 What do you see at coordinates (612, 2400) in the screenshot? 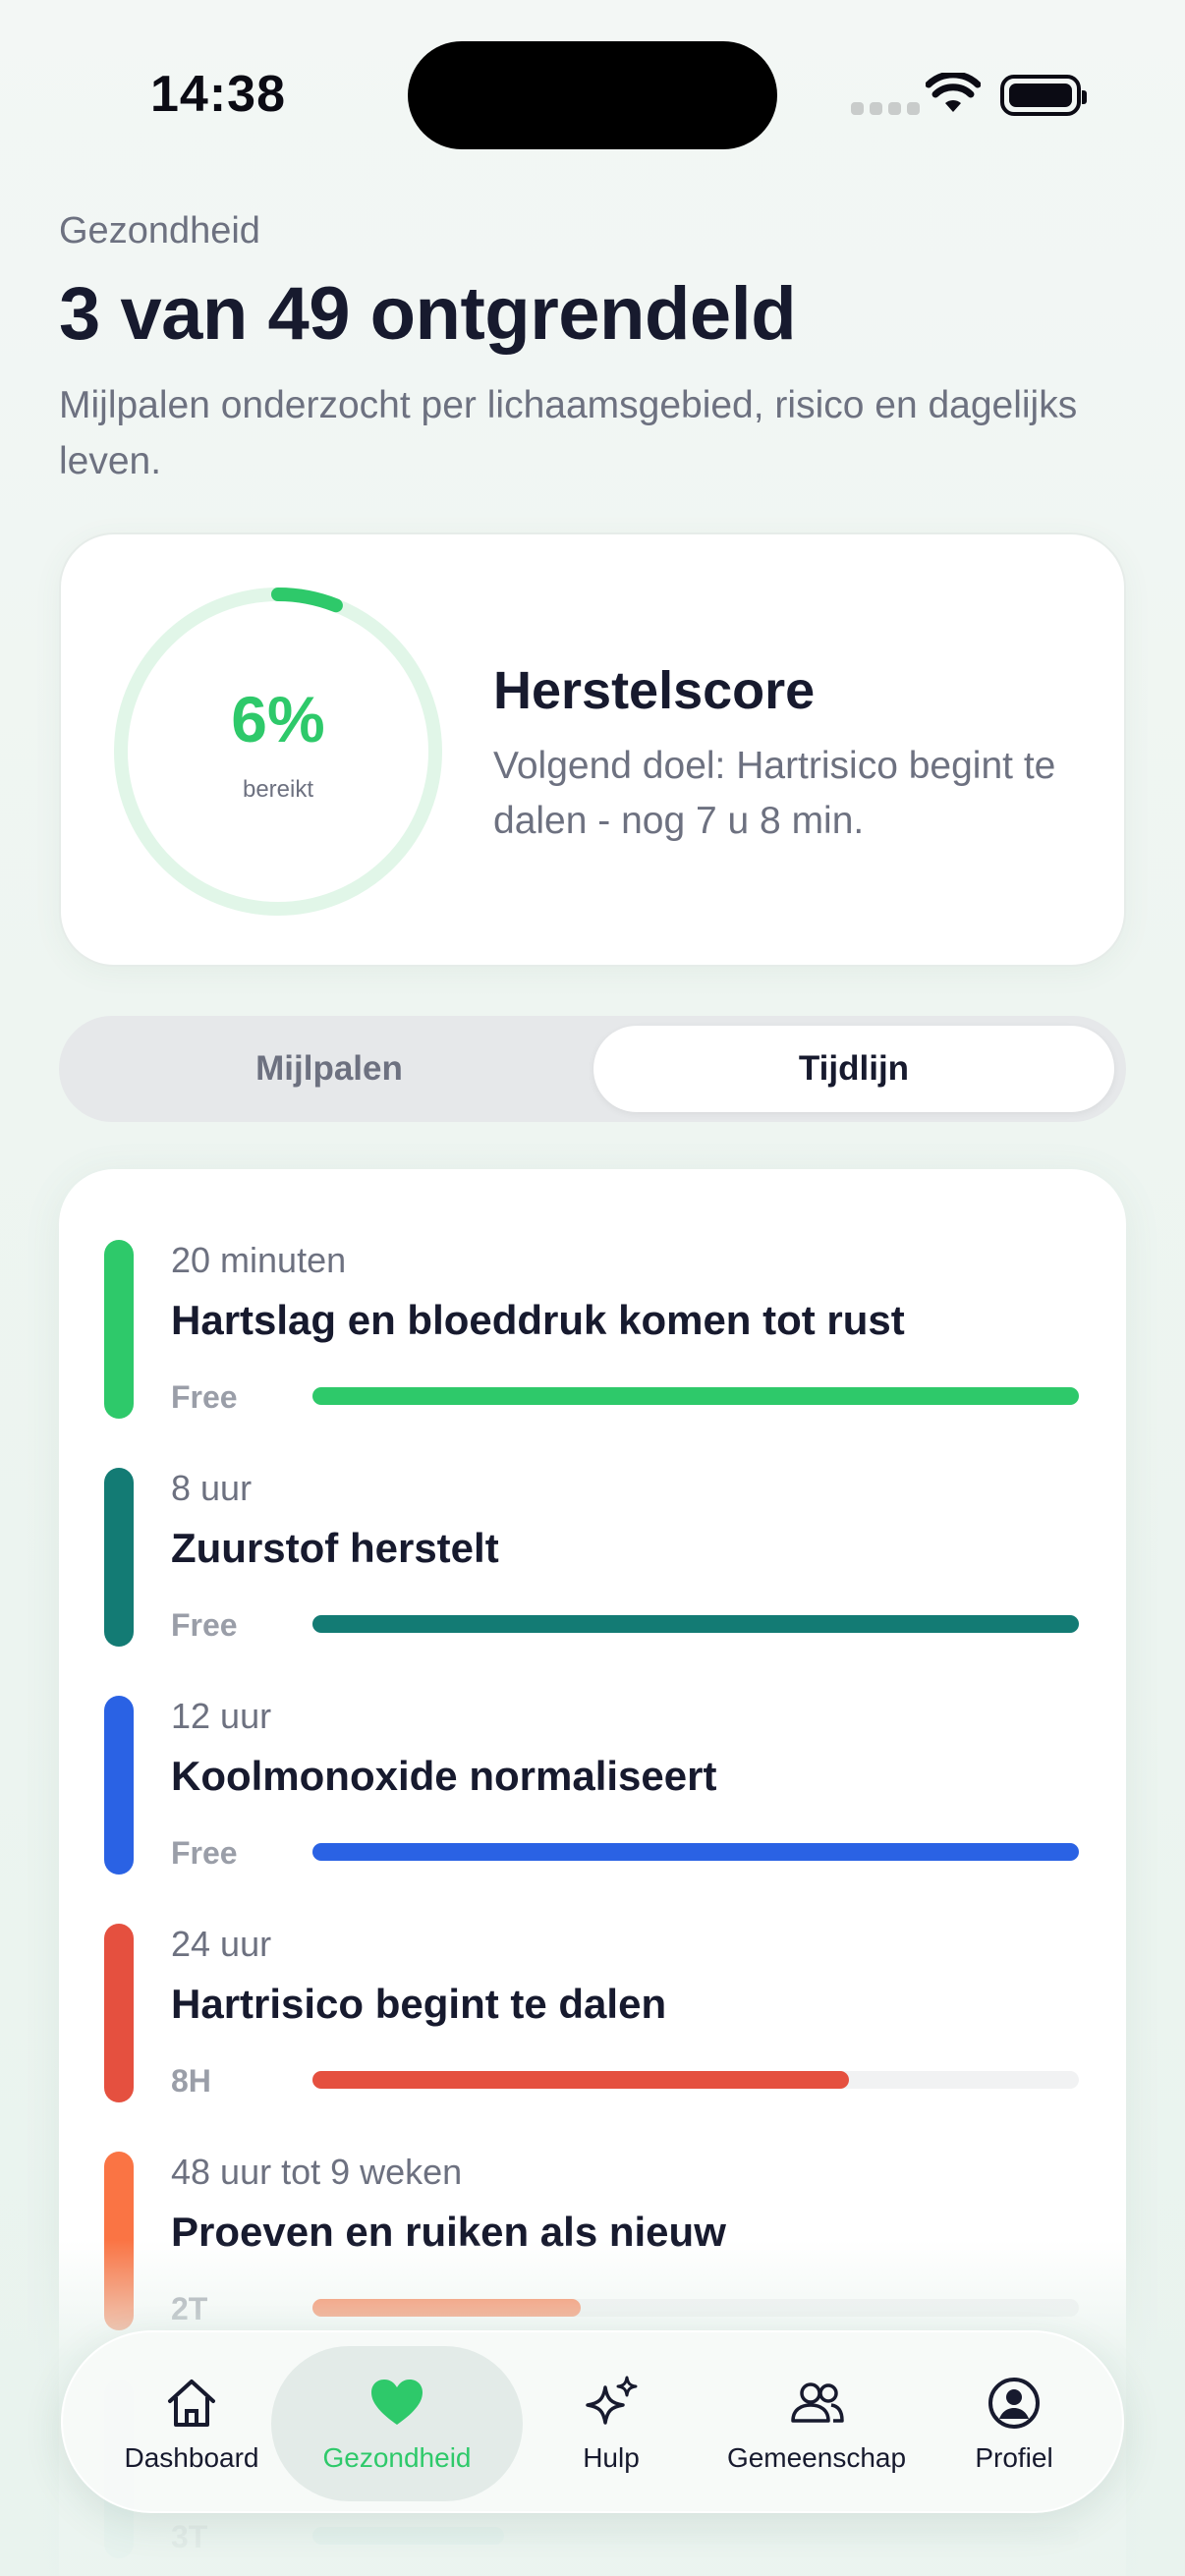
I see `sparkles-icon` at bounding box center [612, 2400].